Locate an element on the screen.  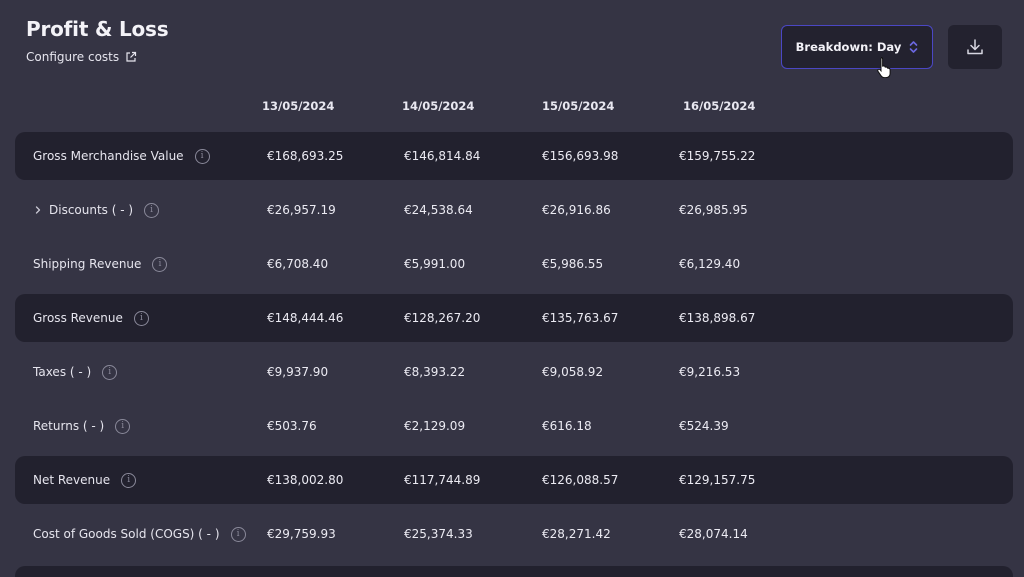
row-value: €24,538.64 is located at coordinates (438, 210).